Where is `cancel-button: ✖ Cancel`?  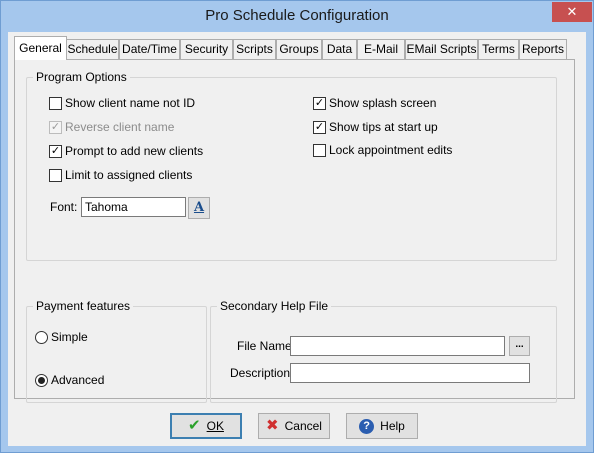
cancel-button: ✖ Cancel is located at coordinates (294, 426).